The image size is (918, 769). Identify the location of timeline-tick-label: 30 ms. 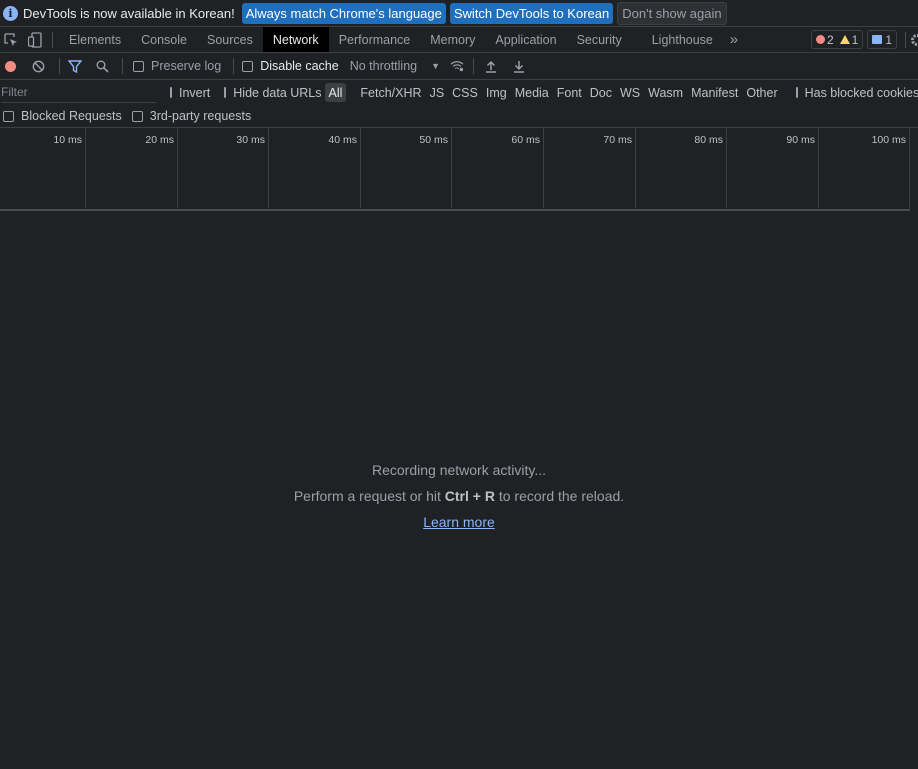
(250, 140).